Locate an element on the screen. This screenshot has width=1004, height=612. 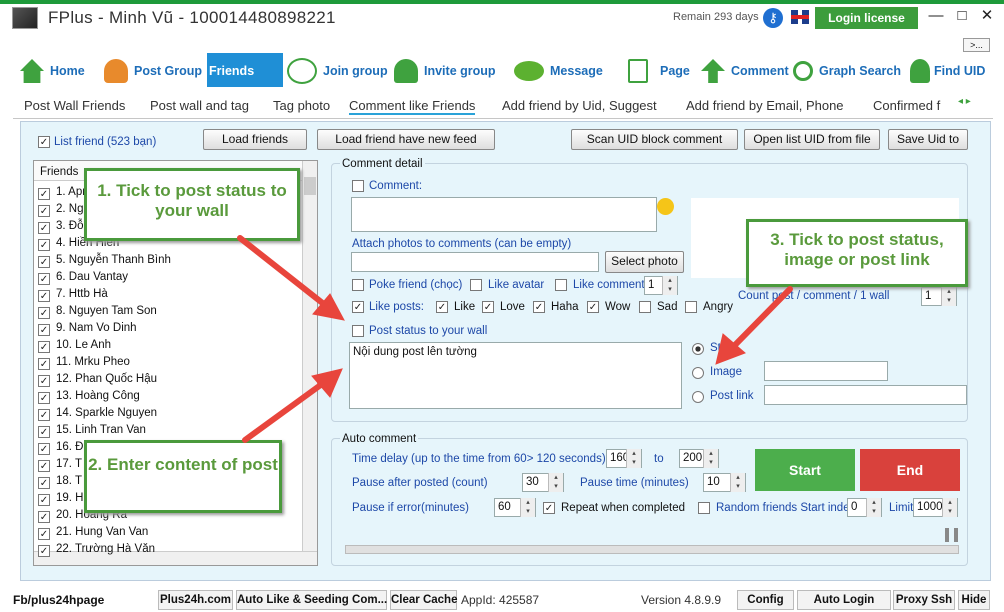
auto-login-button: Auto Login is located at coordinates (844, 600).